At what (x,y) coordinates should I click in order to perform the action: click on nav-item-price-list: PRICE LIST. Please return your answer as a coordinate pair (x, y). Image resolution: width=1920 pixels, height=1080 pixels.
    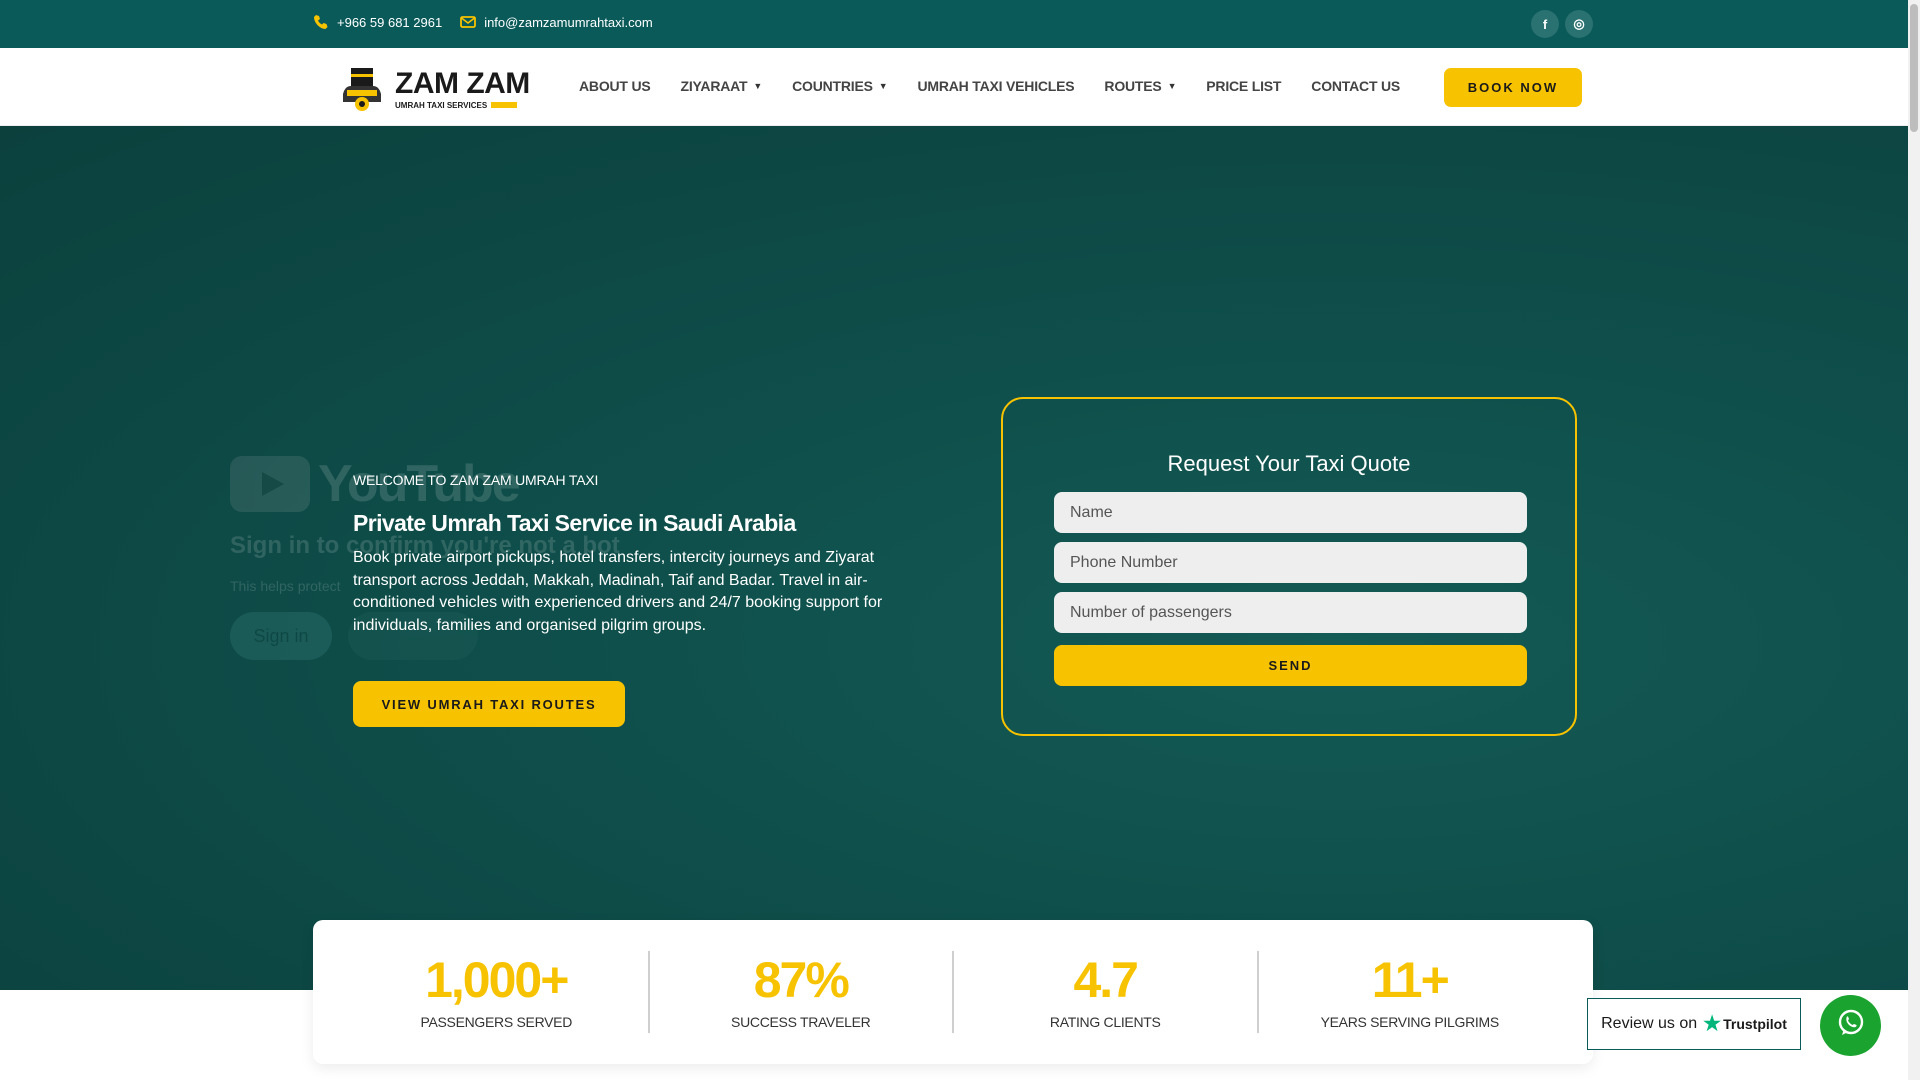
    Looking at the image, I should click on (1243, 86).